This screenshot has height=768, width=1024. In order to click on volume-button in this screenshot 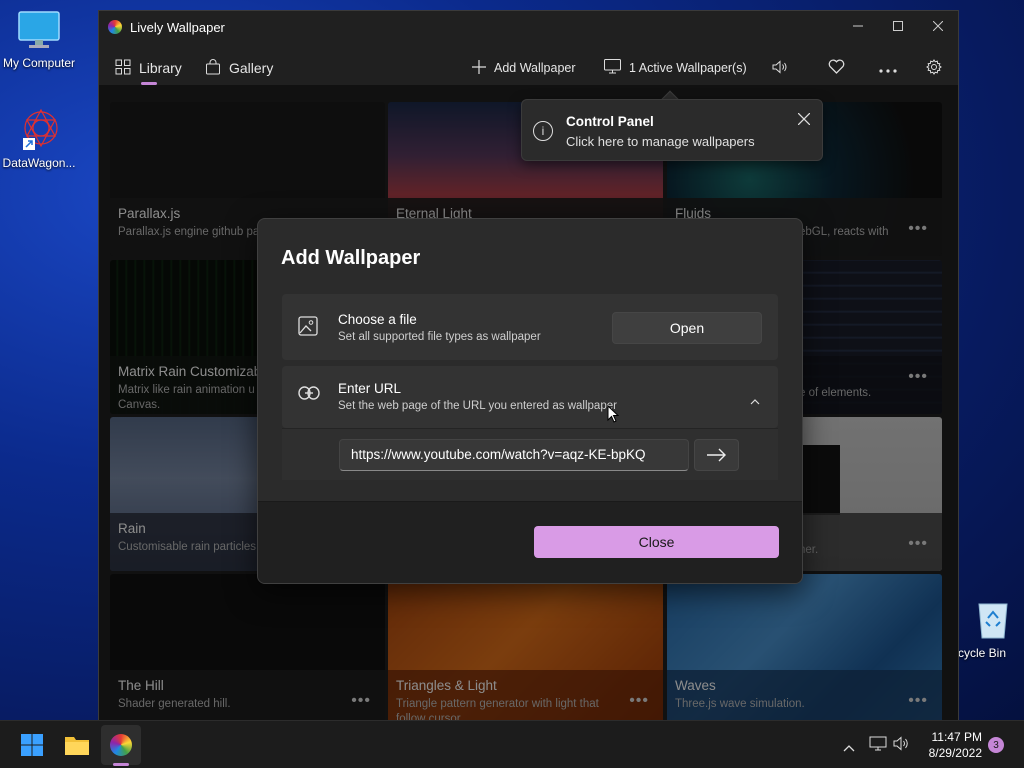, I will do `click(780, 68)`.